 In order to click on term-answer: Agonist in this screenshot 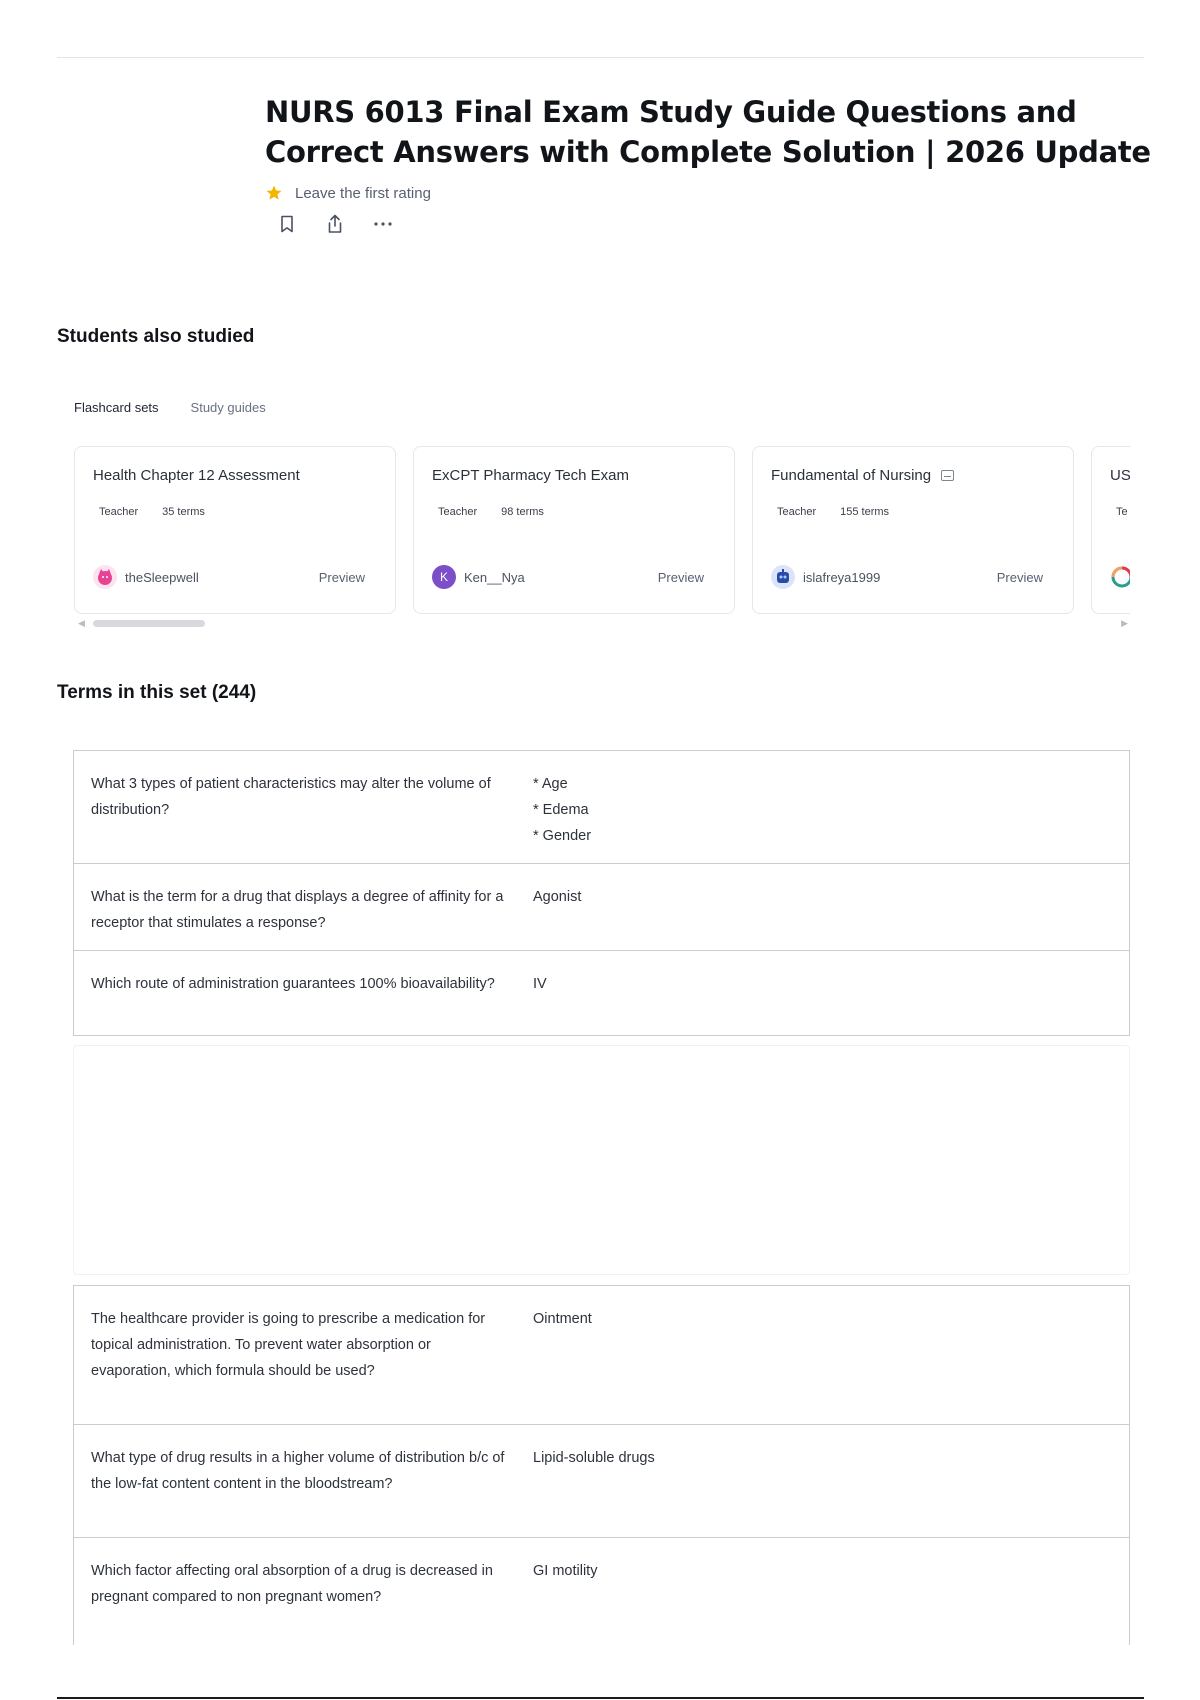, I will do `click(557, 897)`.